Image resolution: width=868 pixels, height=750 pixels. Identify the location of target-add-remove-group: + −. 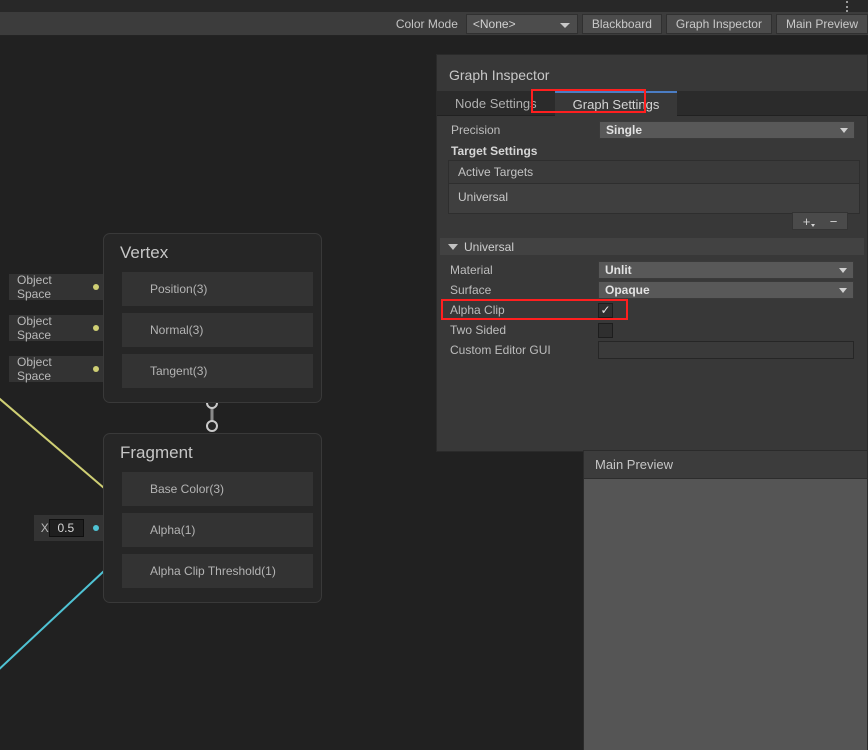
(820, 221).